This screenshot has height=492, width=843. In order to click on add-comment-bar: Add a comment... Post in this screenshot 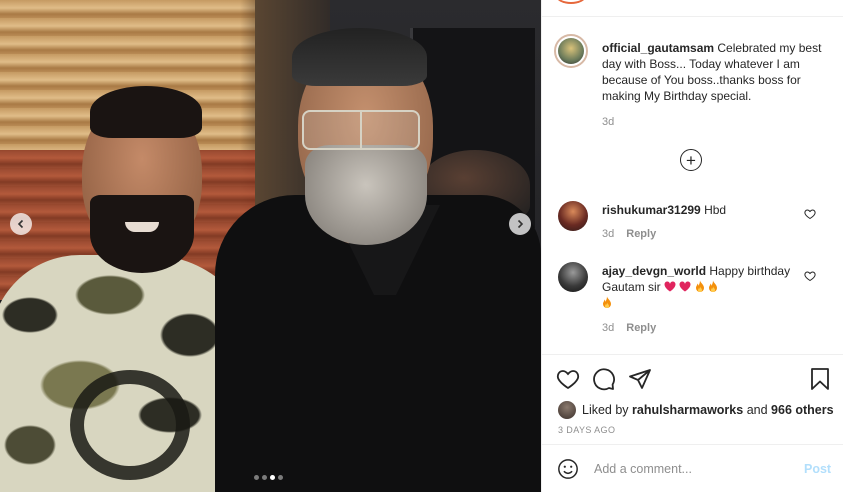, I will do `click(692, 468)`.